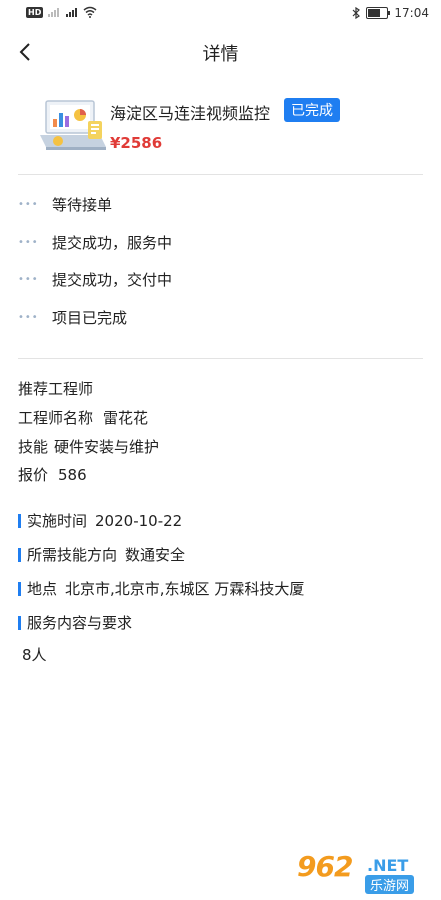  What do you see at coordinates (220, 14) in the screenshot?
I see `status-bar: HD 17:04` at bounding box center [220, 14].